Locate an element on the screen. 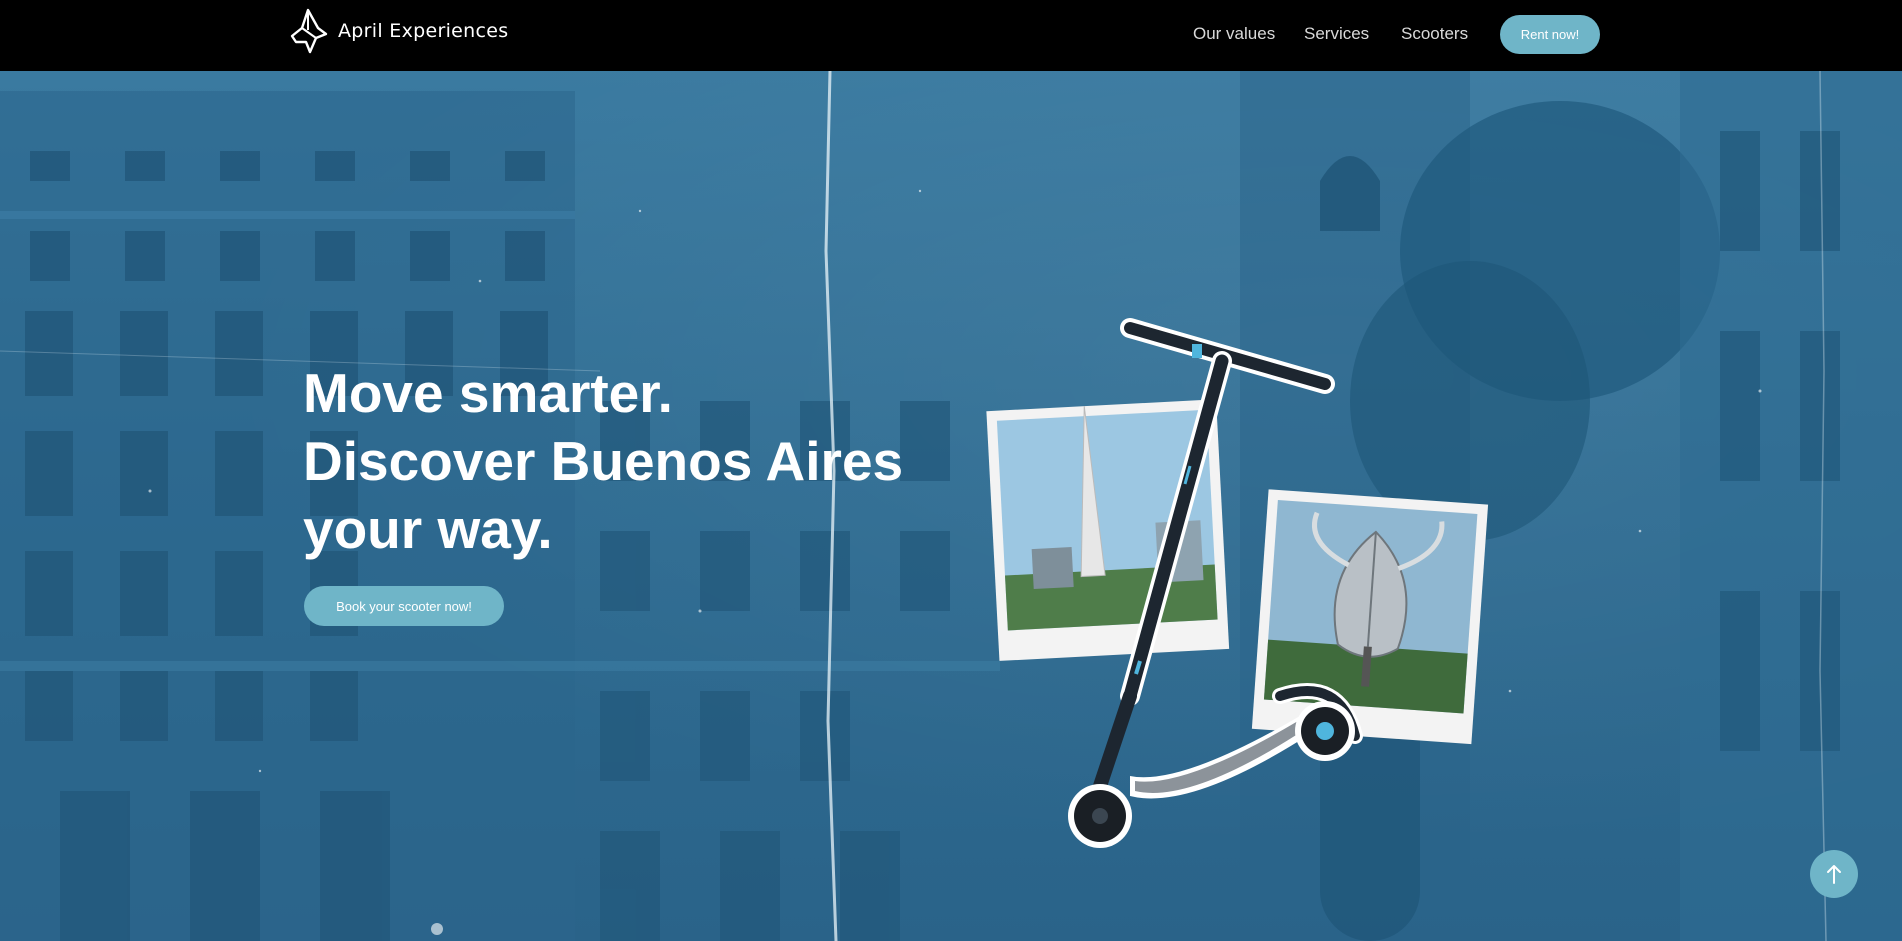 This screenshot has height=941, width=1902. headline-line-3: your way. is located at coordinates (428, 529).